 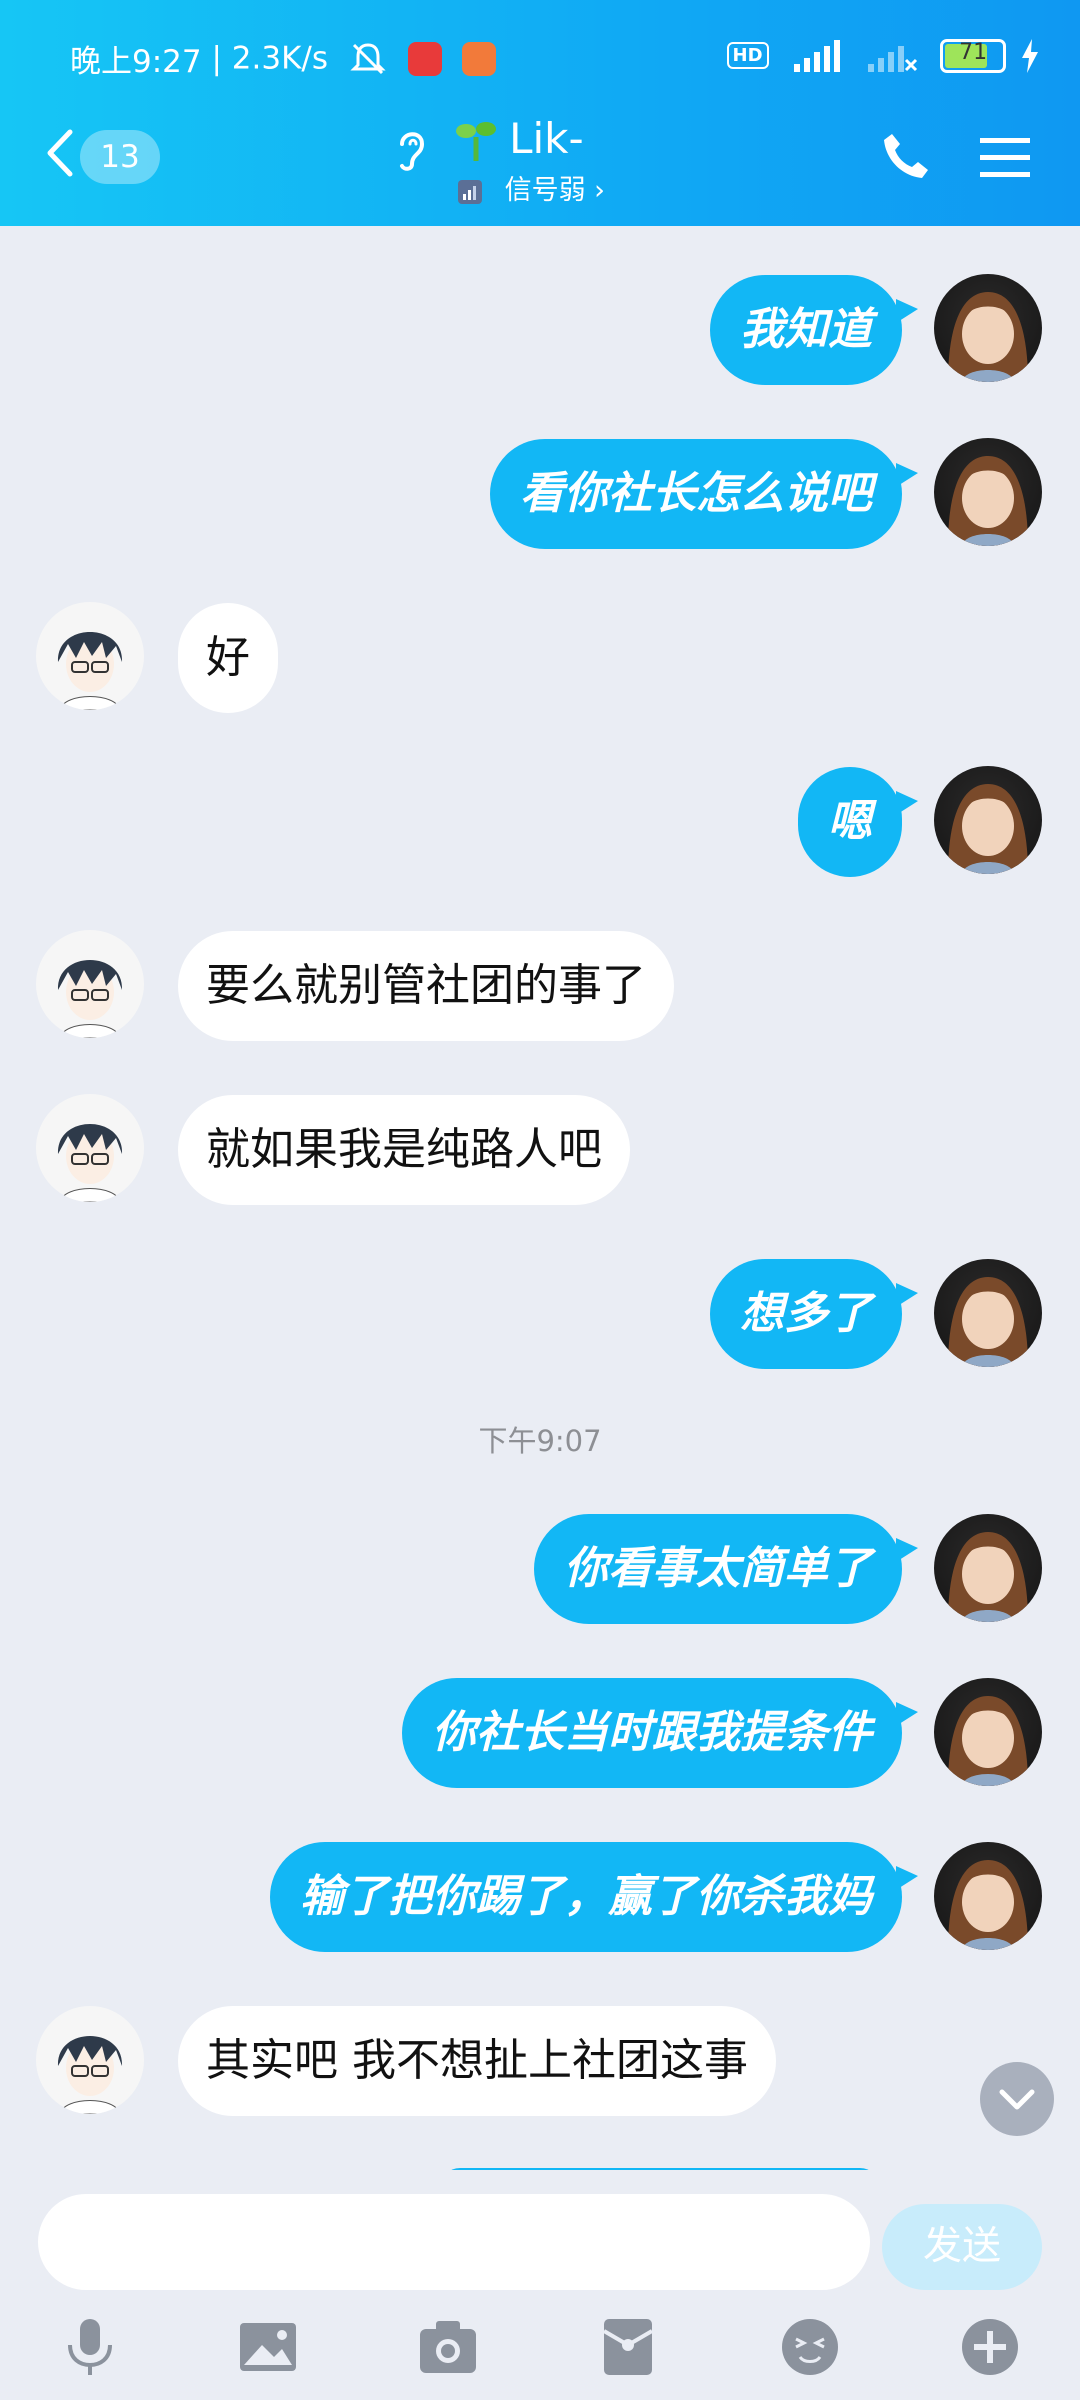 What do you see at coordinates (814, 330) in the screenshot?
I see `message-bubble-outgoing: 我知道` at bounding box center [814, 330].